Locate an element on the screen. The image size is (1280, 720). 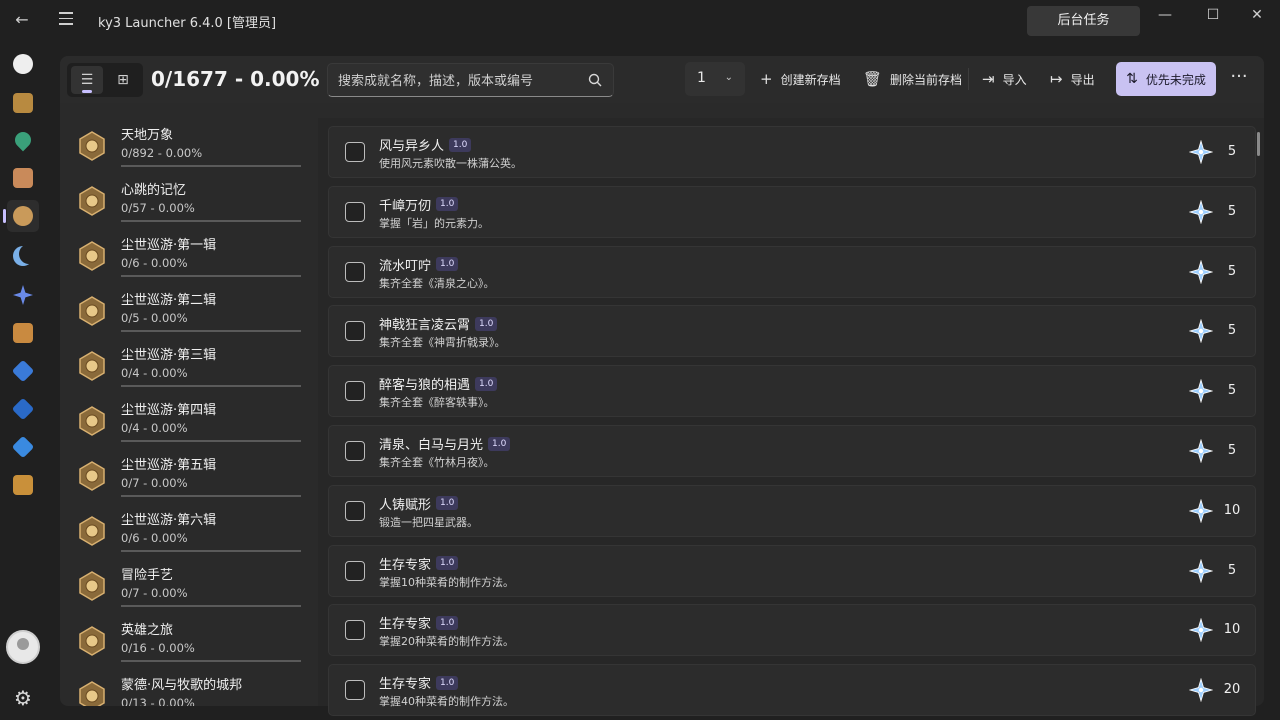
nav-gacha is located at coordinates (23, 295).